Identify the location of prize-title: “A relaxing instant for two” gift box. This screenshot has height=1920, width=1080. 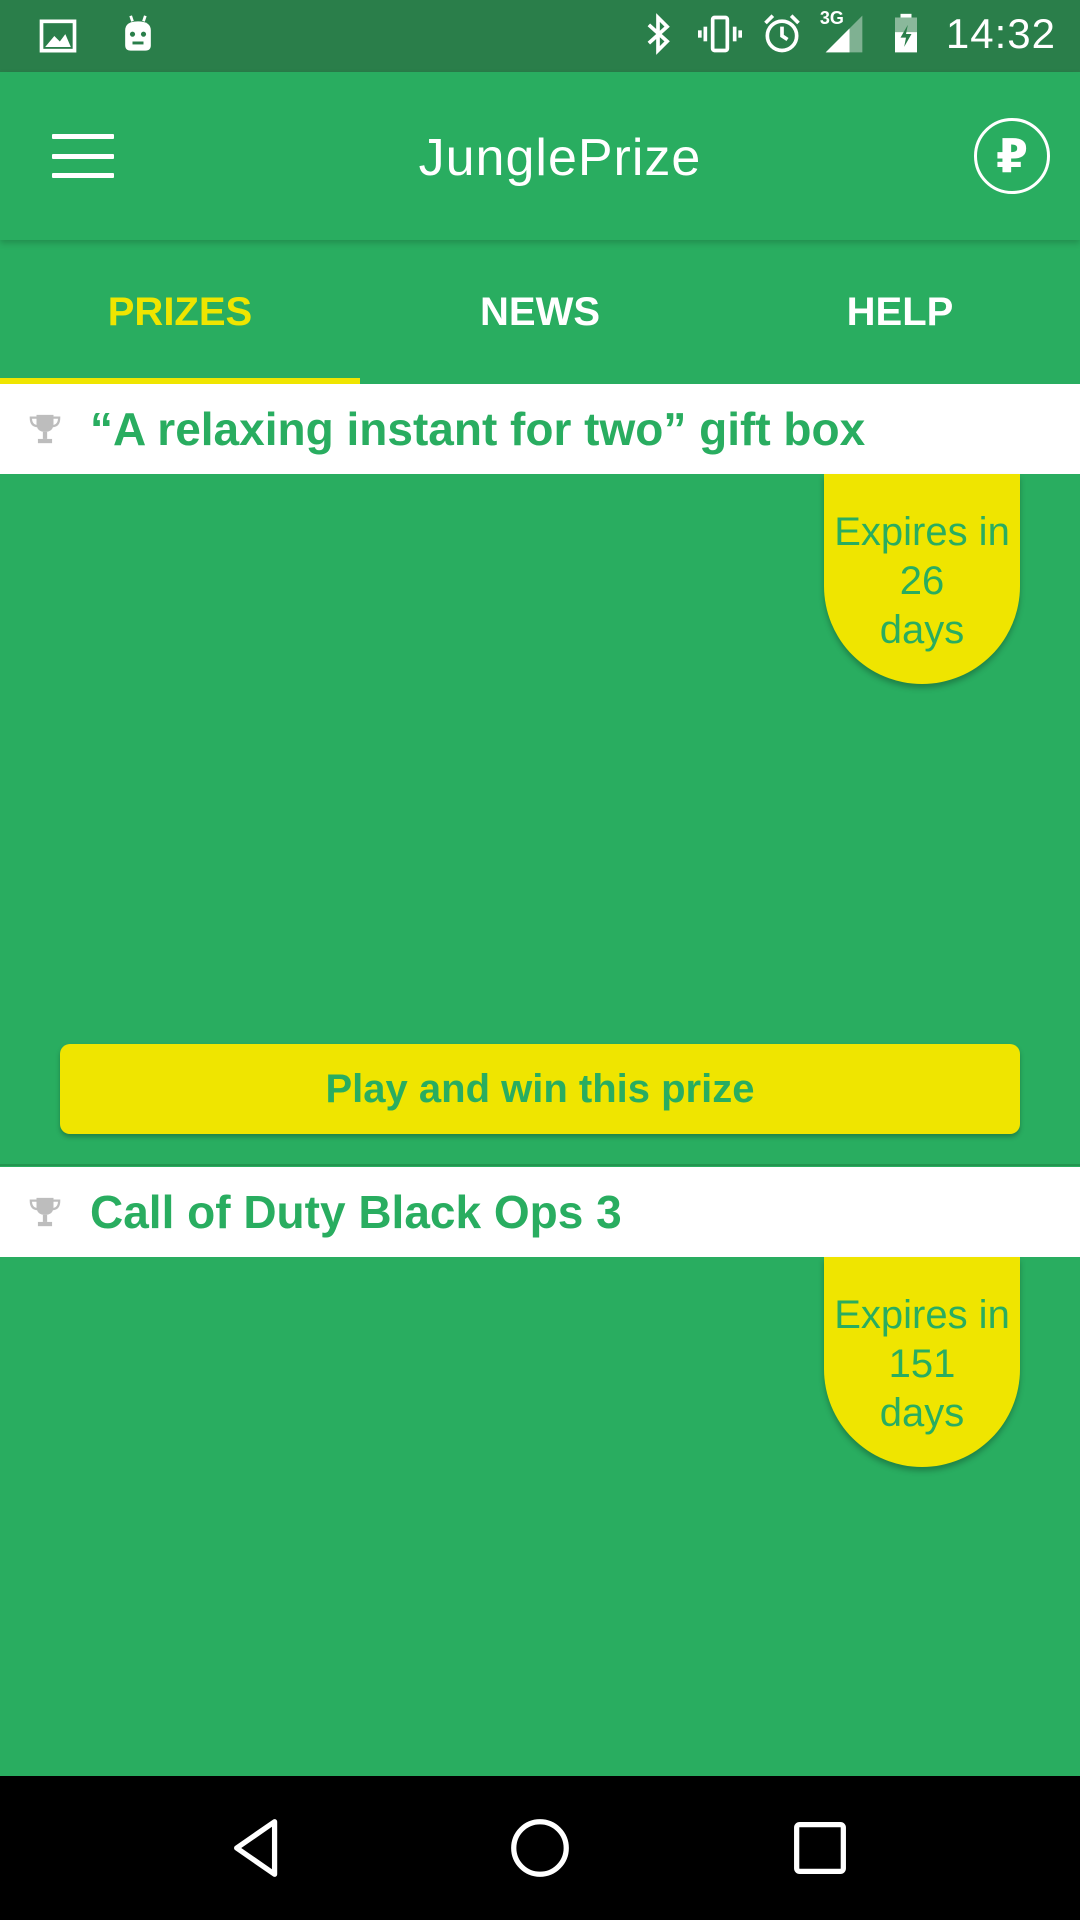
(478, 429).